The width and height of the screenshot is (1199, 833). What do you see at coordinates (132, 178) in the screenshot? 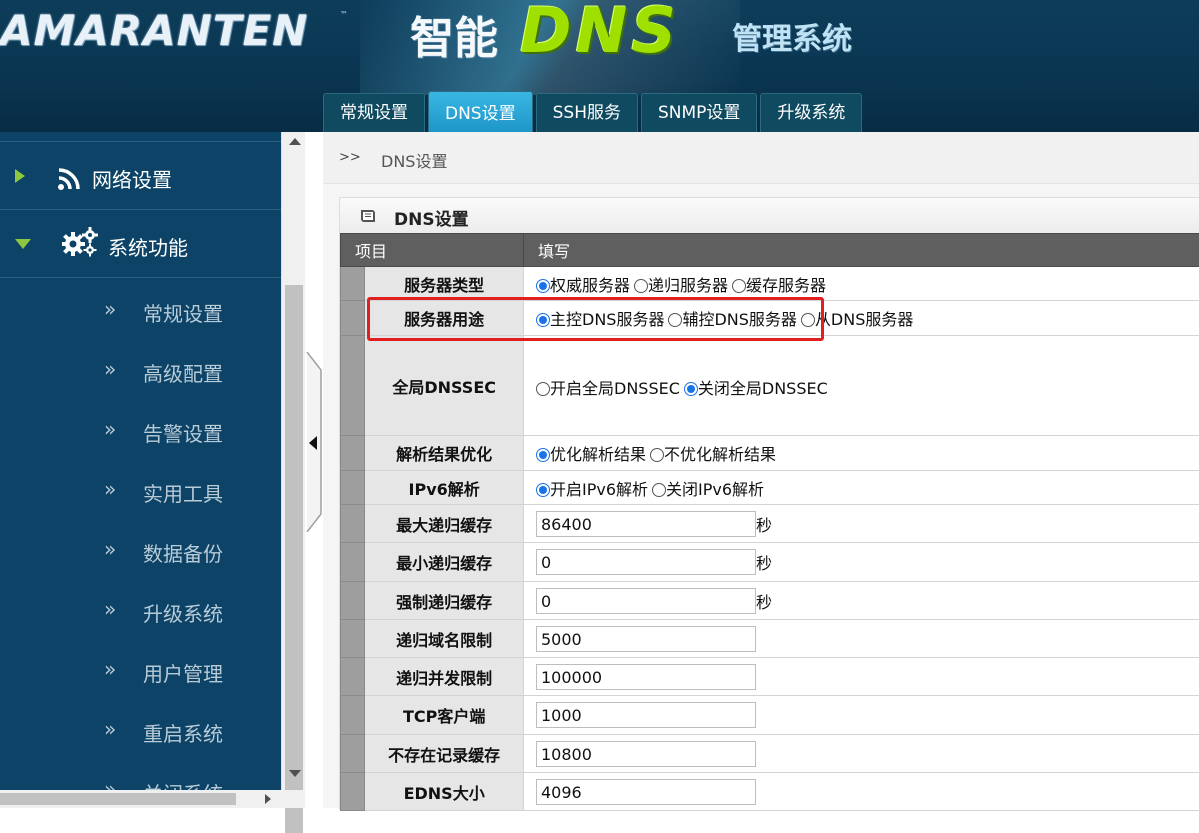
I see `sidebar-group-label: 网络设置` at bounding box center [132, 178].